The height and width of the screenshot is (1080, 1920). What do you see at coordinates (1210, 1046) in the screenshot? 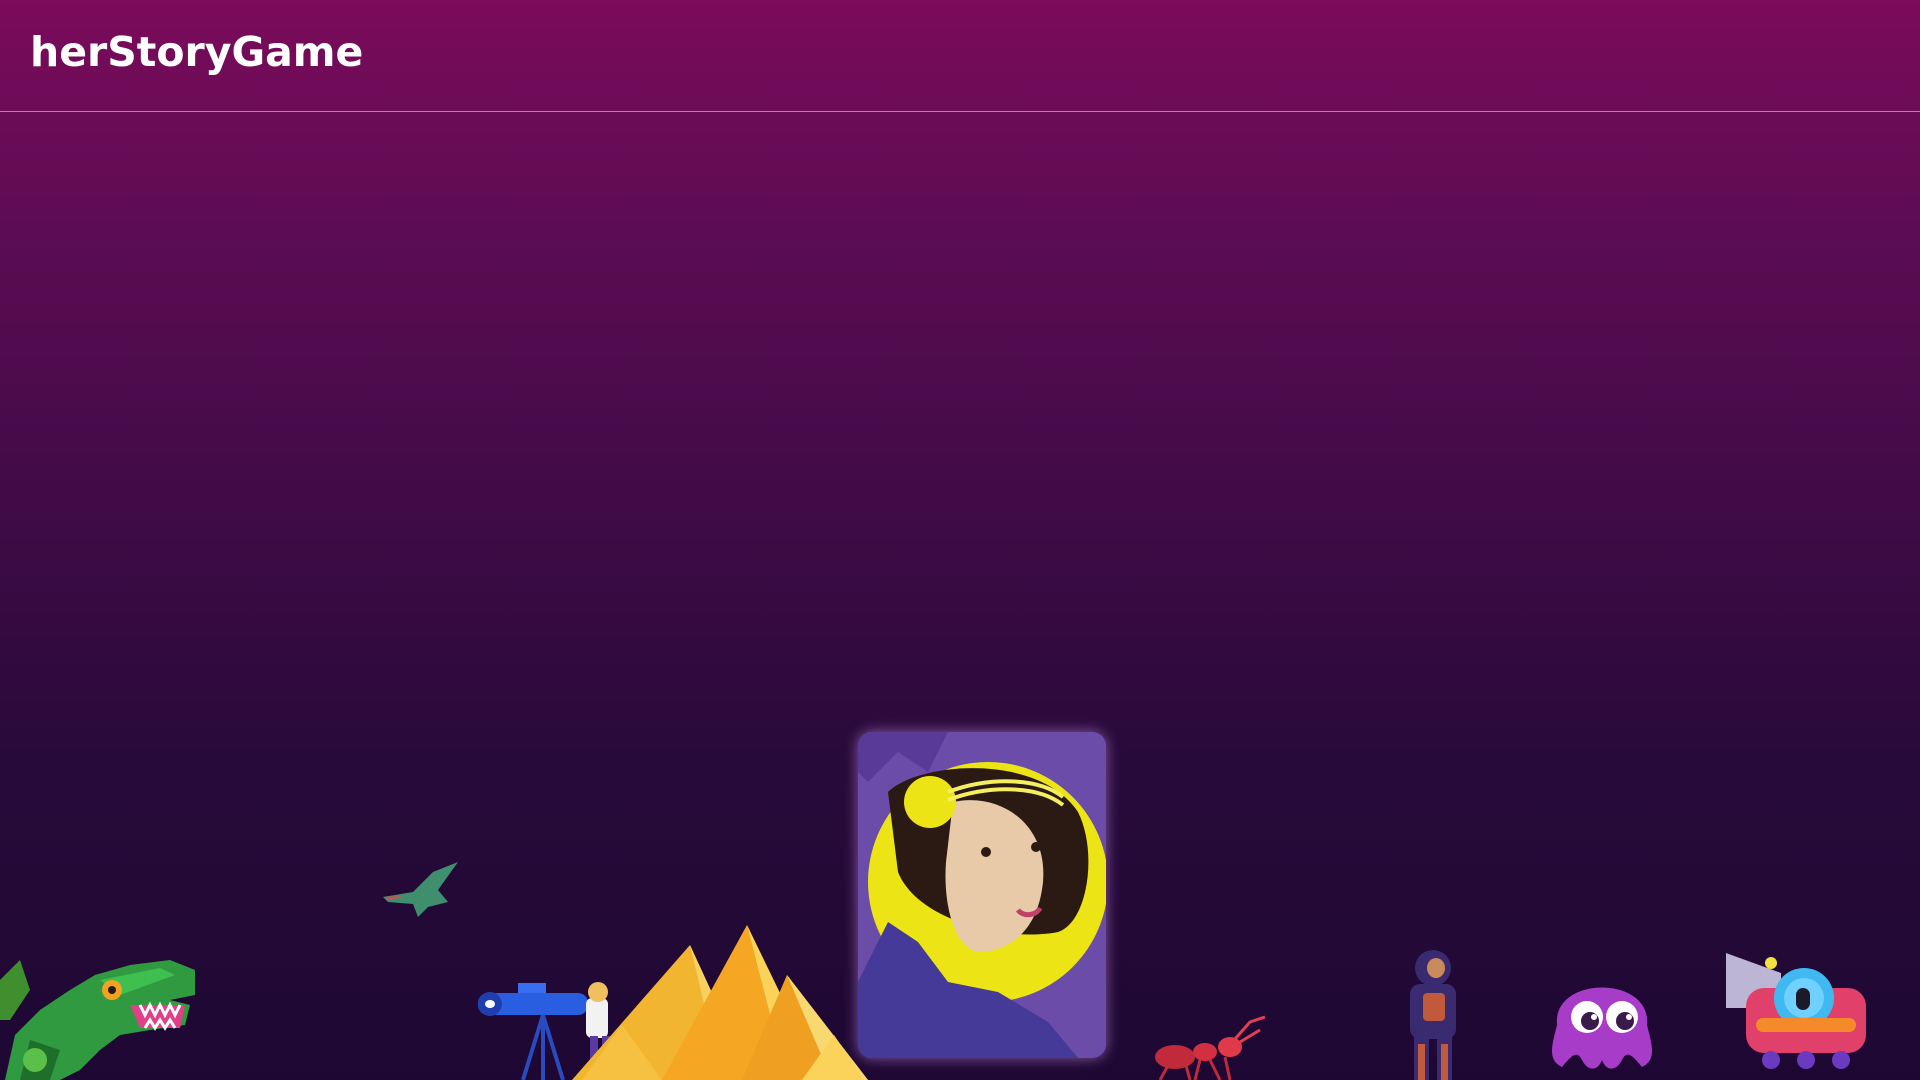
I see `ant-sprite` at bounding box center [1210, 1046].